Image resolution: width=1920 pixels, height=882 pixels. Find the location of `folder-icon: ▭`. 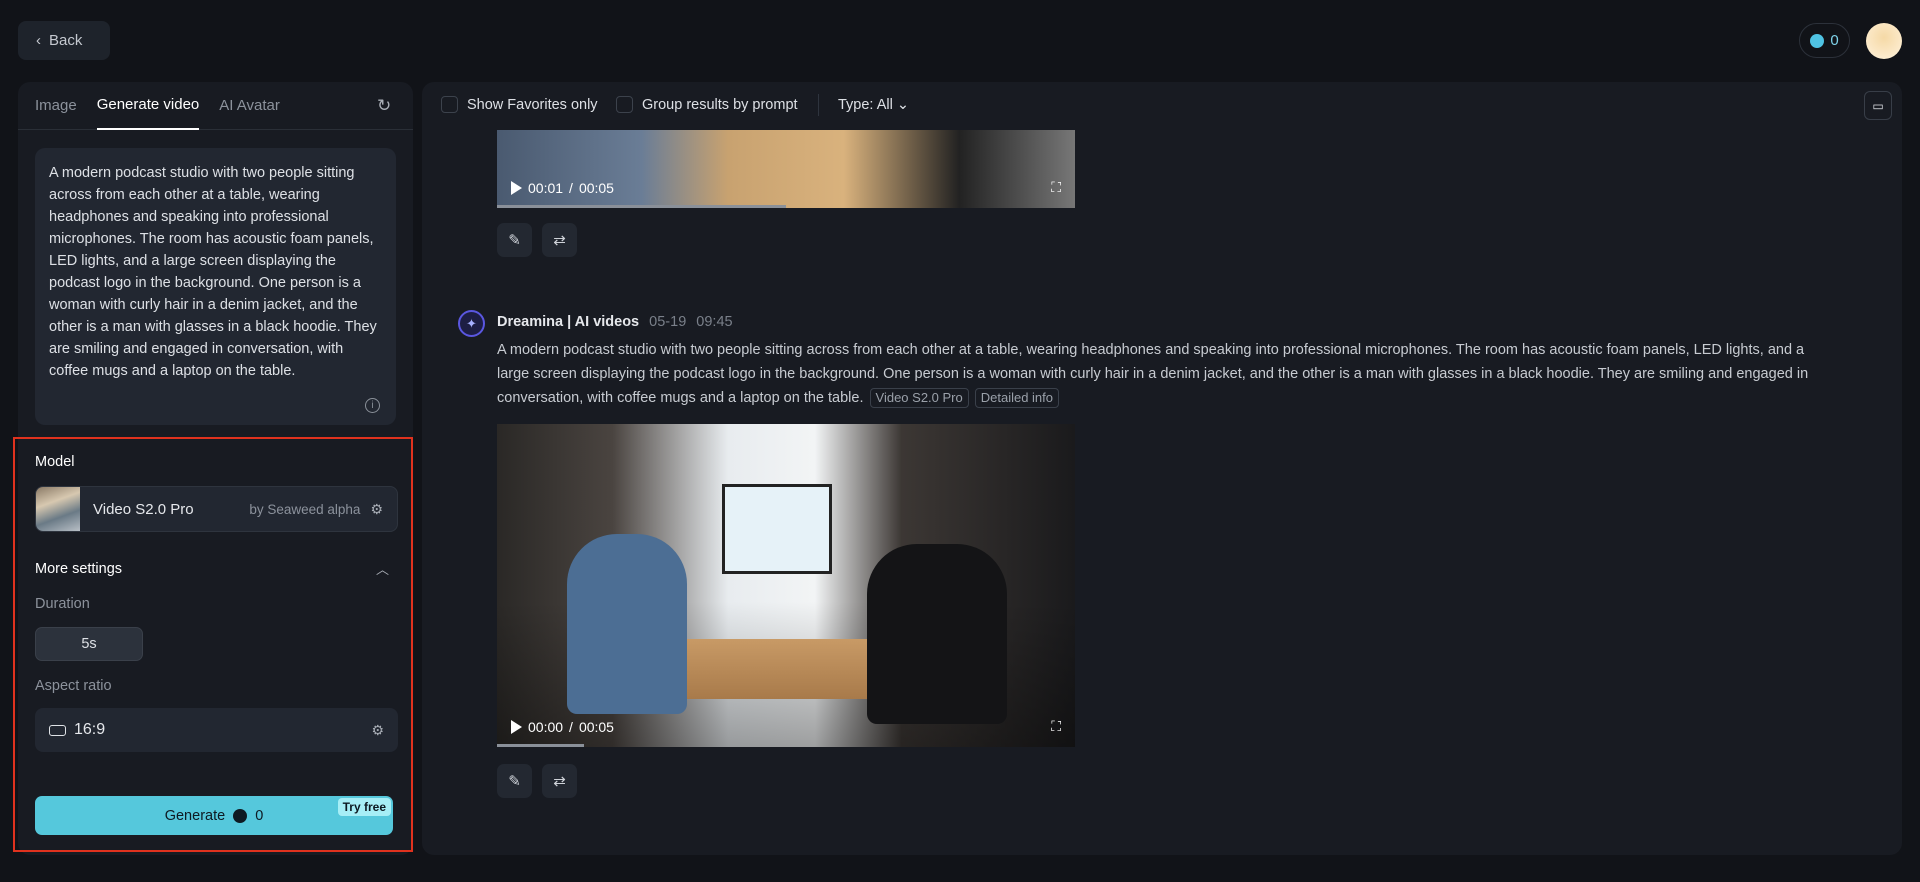

folder-icon: ▭ is located at coordinates (1878, 105).